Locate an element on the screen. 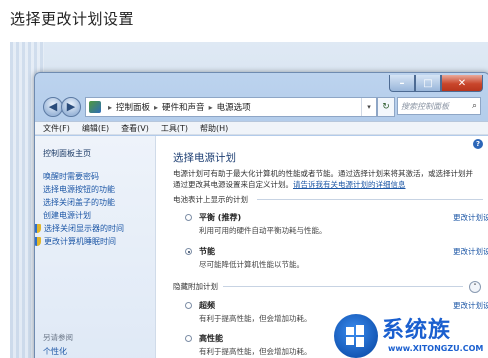 Image resolution: width=488 pixels, height=358 pixels. plan-desc: 尽可能降低计算机性能以节能。 is located at coordinates (251, 264).